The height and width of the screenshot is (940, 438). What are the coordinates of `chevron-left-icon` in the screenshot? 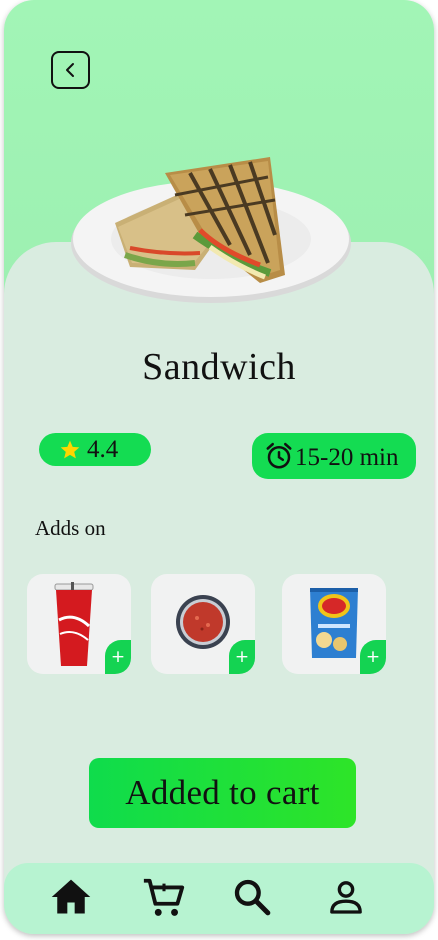 It's located at (69, 70).